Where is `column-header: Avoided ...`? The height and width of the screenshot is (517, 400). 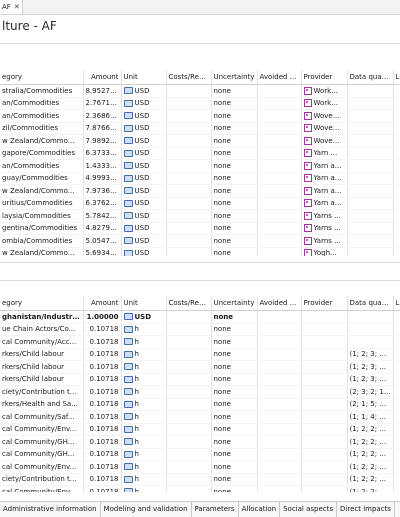
column-header: Avoided ... is located at coordinates (279, 303).